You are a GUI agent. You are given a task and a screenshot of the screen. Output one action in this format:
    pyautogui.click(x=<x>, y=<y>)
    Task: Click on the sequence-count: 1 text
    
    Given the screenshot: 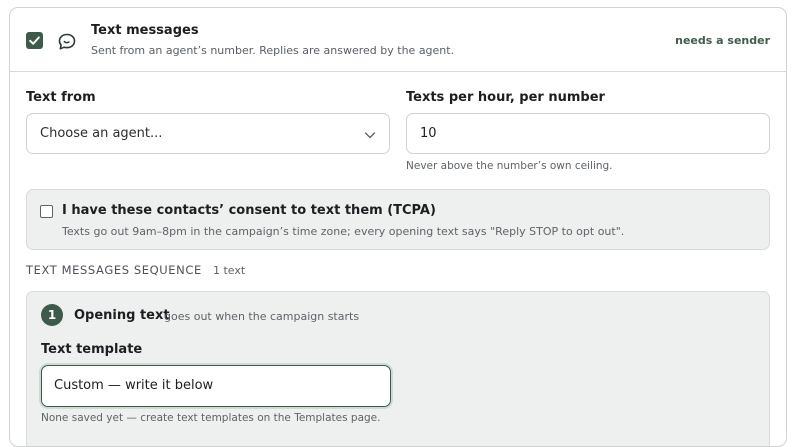 What is the action you would take?
    pyautogui.click(x=229, y=270)
    